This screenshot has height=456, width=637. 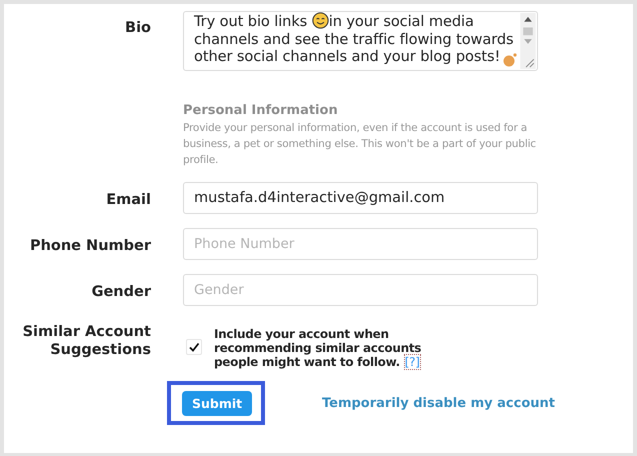 What do you see at coordinates (360, 244) in the screenshot?
I see `input-field: Phone Number` at bounding box center [360, 244].